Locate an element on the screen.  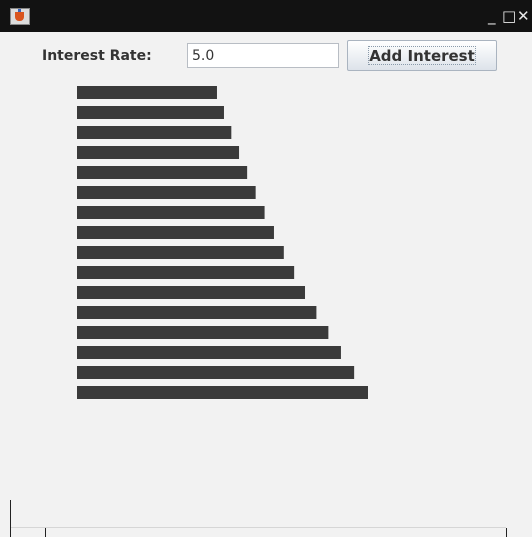
java-cup-icon is located at coordinates (20, 16).